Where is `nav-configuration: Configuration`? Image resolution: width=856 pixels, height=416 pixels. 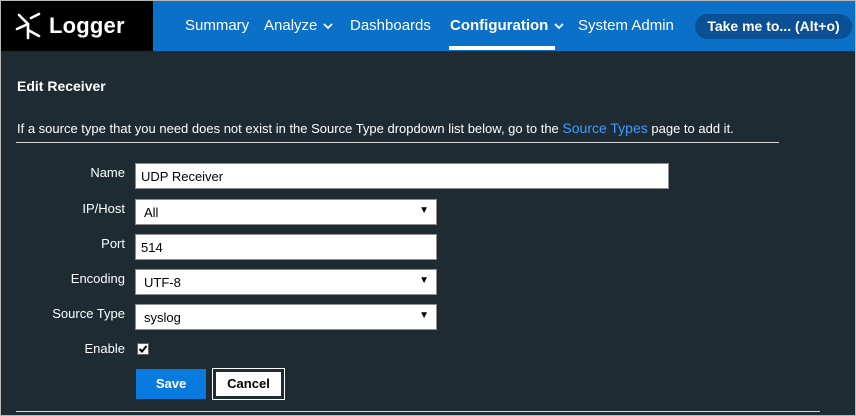 nav-configuration: Configuration is located at coordinates (507, 25).